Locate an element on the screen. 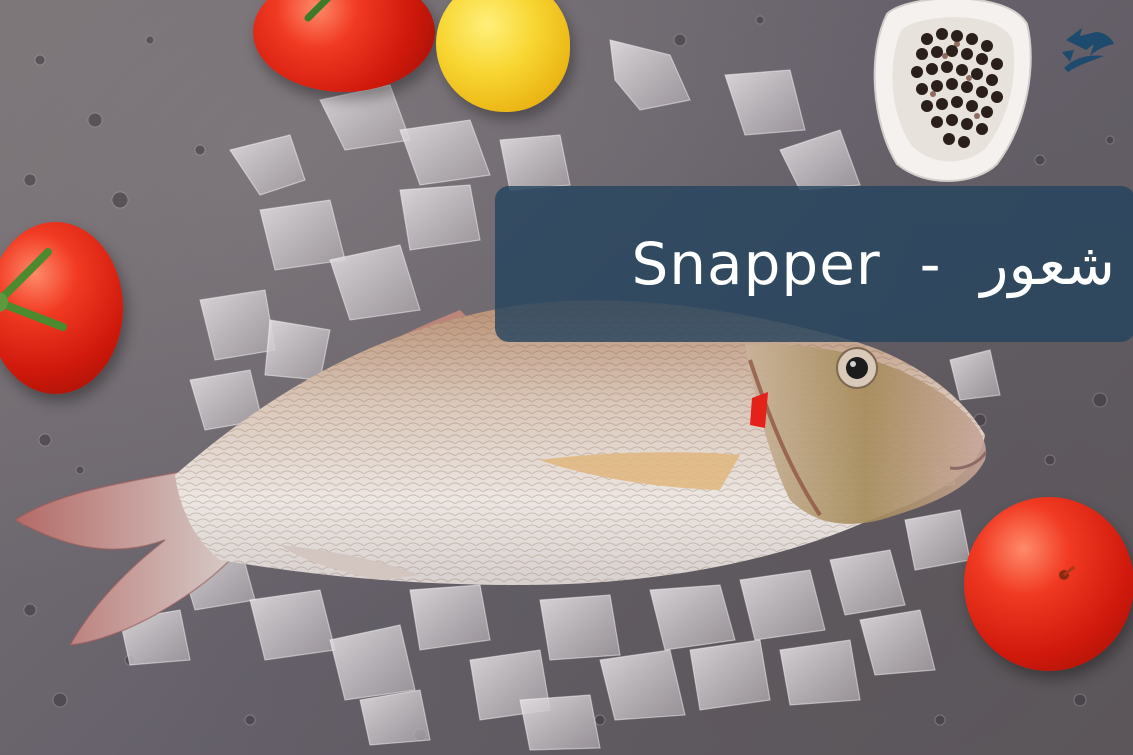 This screenshot has width=1133, height=755. caption-banner: Snapper - شعور is located at coordinates (814, 264).